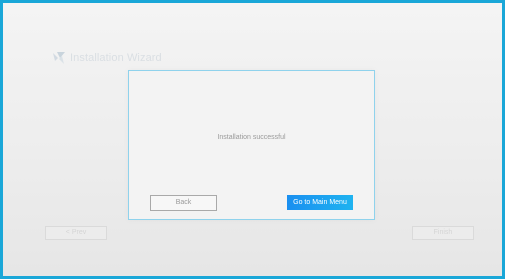 This screenshot has width=505, height=279. I want to click on wizard-logo-icon, so click(59, 58).